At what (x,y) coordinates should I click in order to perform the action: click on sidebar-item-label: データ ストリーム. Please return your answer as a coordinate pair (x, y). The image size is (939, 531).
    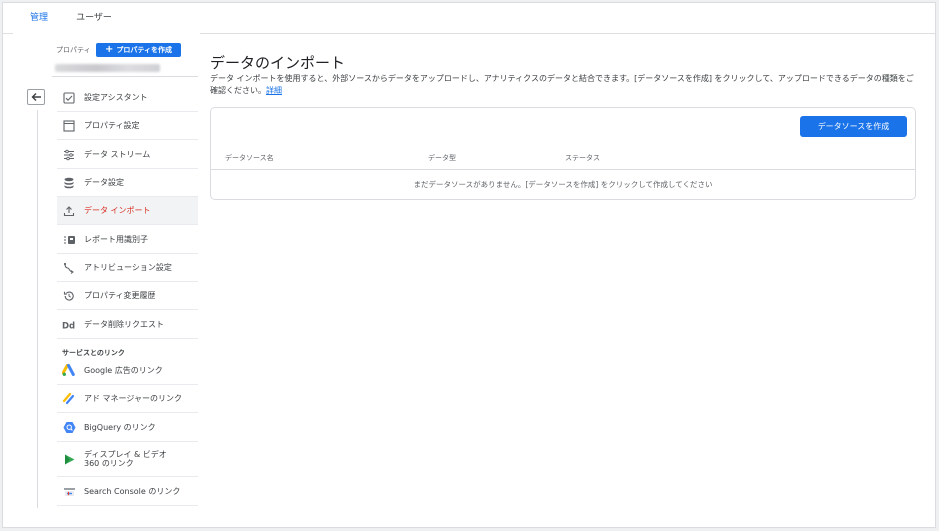
    Looking at the image, I should click on (117, 154).